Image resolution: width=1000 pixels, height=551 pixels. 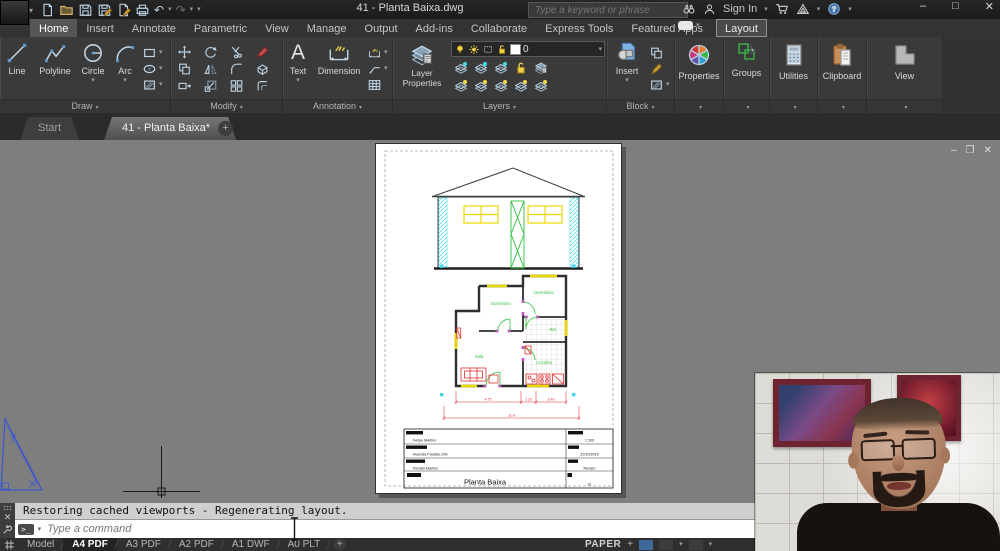 I want to click on offset-tool-icon, so click(x=262, y=86).